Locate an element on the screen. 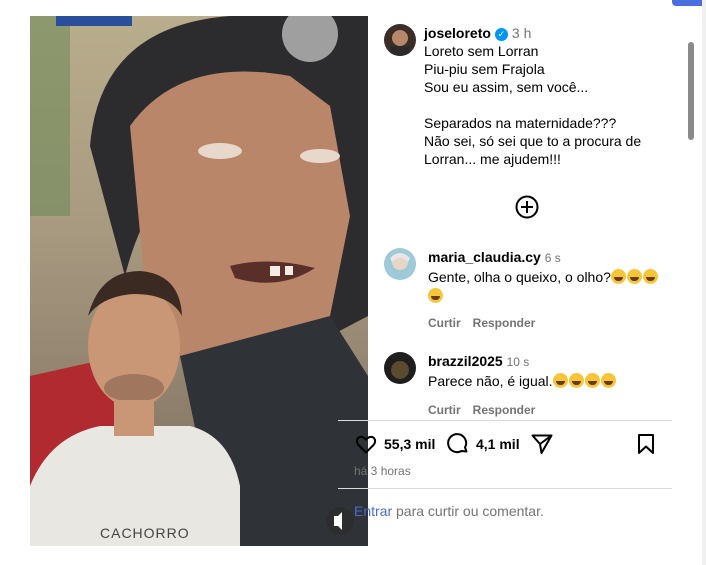 This screenshot has width=706, height=565. login-link: Entrar is located at coordinates (373, 511).